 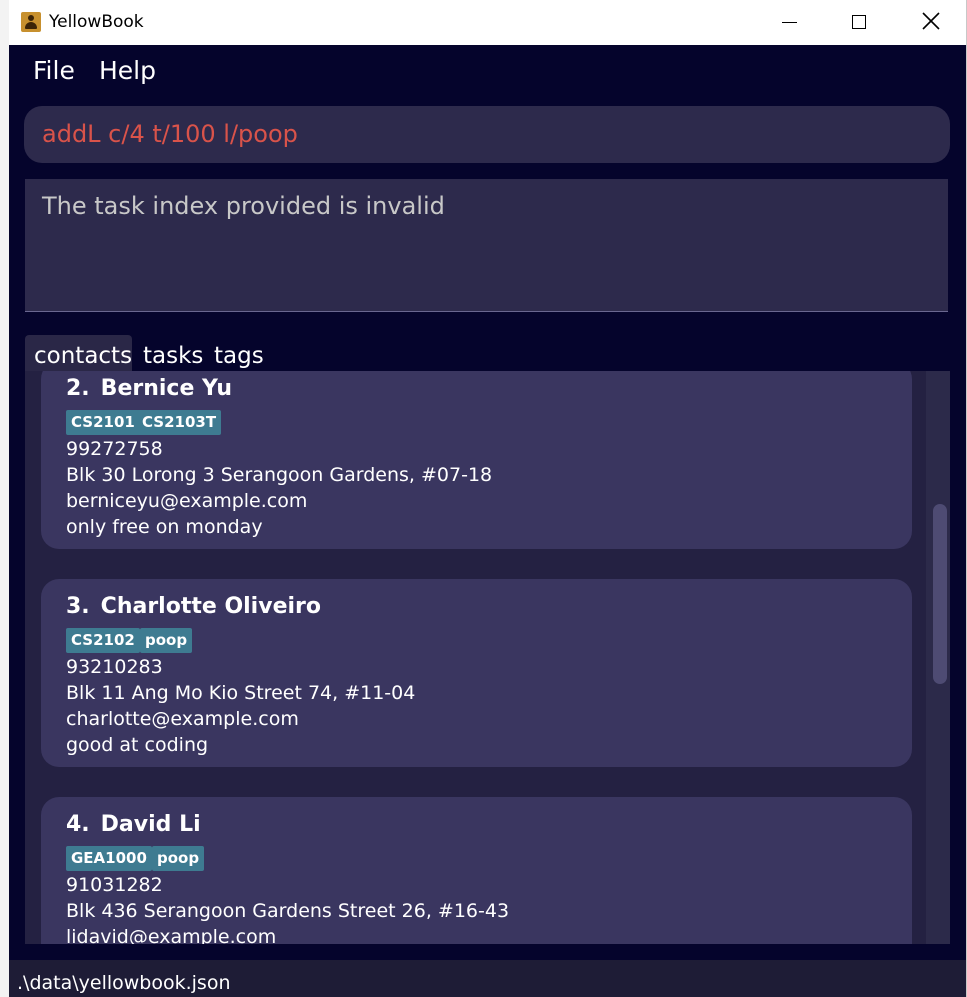 I want to click on contact-email: berniceyu@example.com, so click(x=187, y=501).